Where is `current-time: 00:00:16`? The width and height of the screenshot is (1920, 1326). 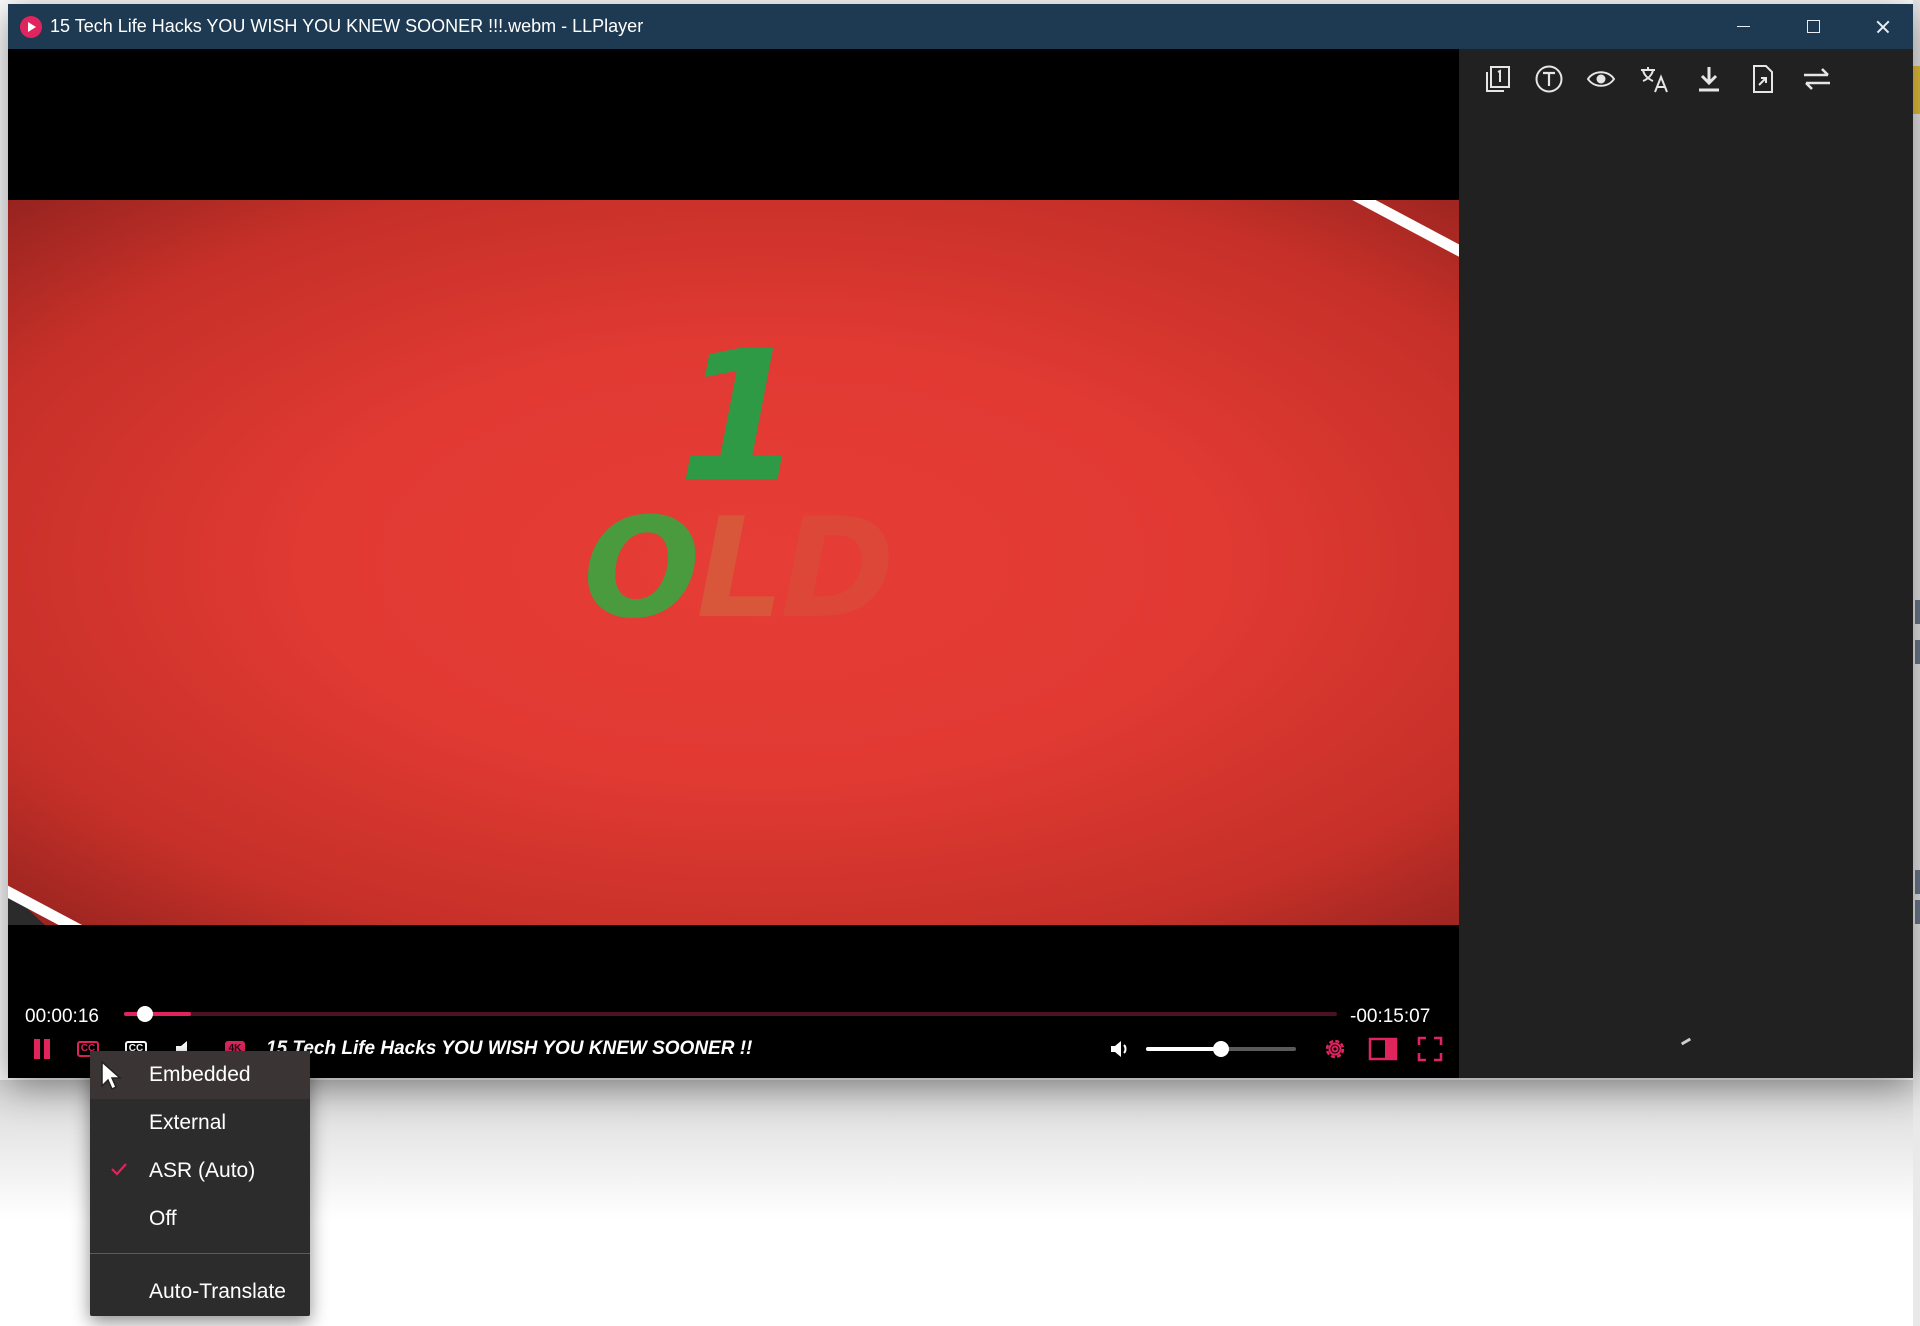
current-time: 00:00:16 is located at coordinates (62, 1016).